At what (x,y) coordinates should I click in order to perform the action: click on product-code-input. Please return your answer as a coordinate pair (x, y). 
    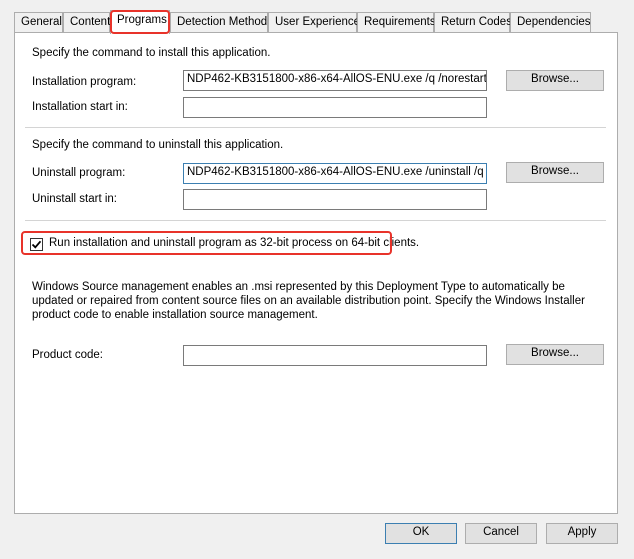
    Looking at the image, I should click on (335, 355).